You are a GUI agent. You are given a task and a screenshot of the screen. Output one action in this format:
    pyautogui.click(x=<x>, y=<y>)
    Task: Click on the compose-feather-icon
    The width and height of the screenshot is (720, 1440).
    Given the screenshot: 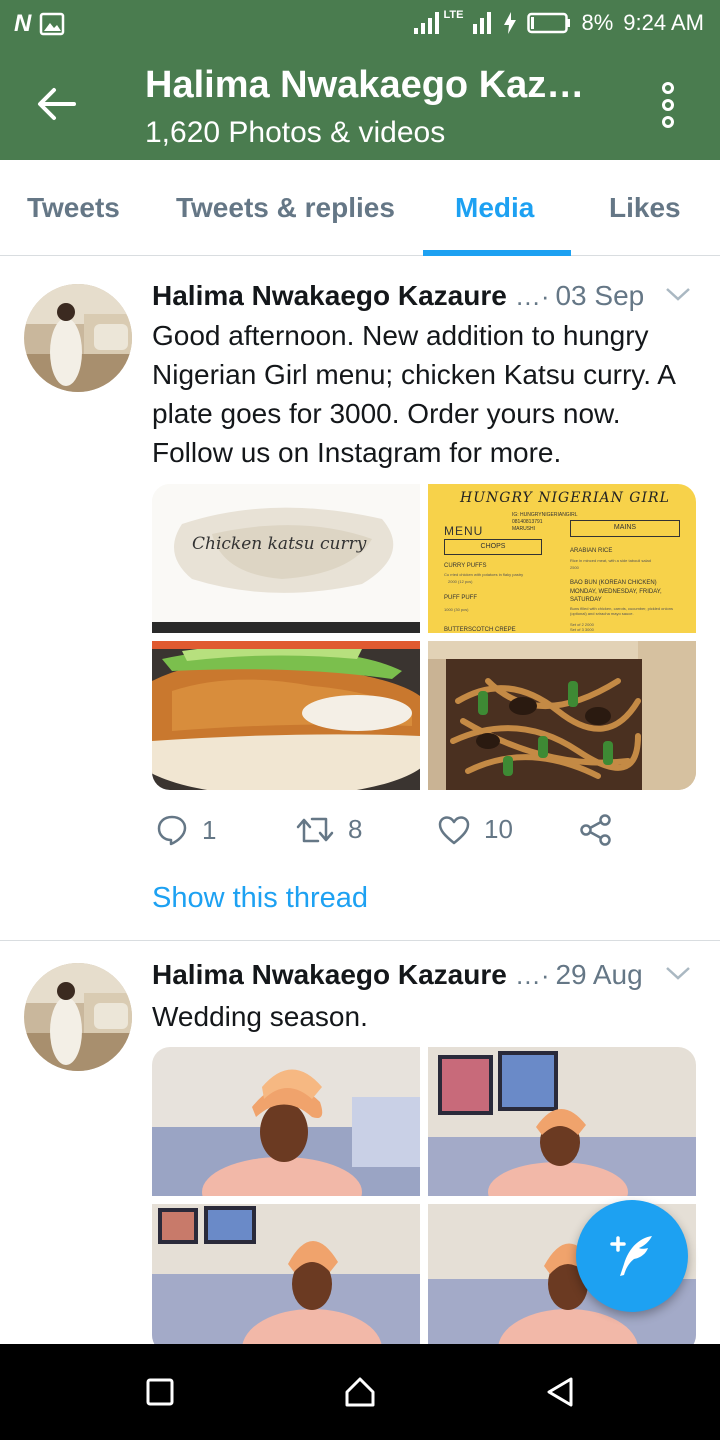 What is the action you would take?
    pyautogui.click(x=631, y=1256)
    